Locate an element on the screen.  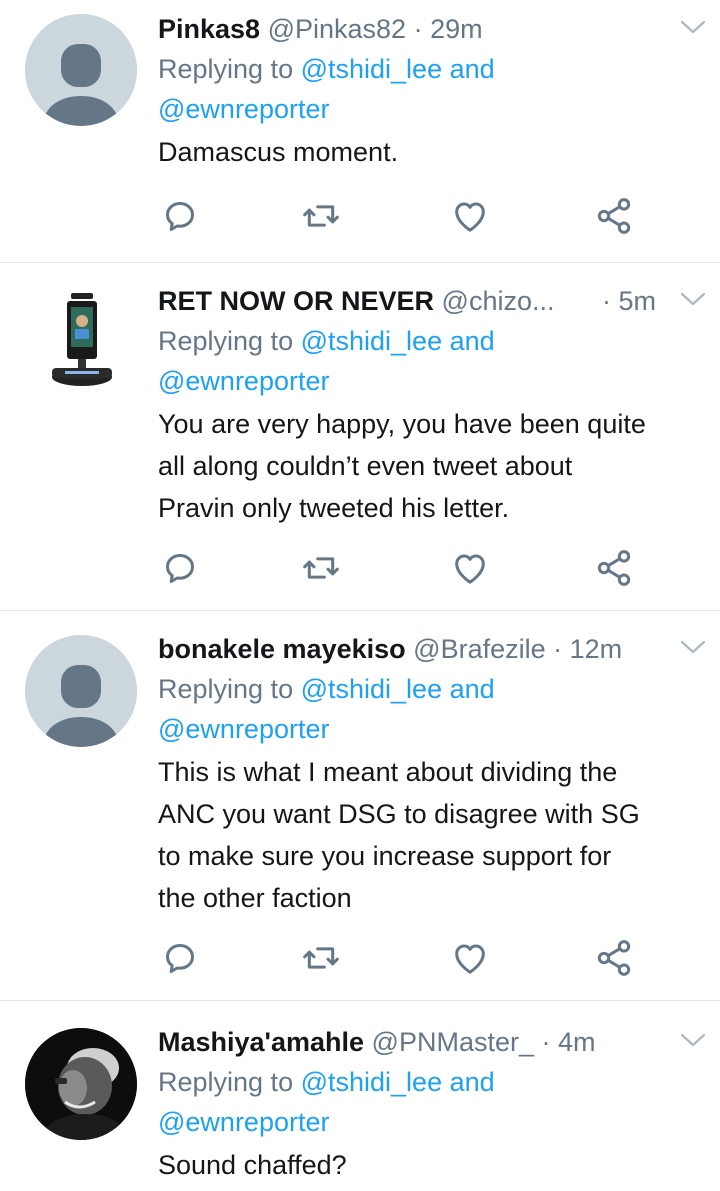
tweet-text-line: Pravin only tweeted his letter. is located at coordinates (334, 508).